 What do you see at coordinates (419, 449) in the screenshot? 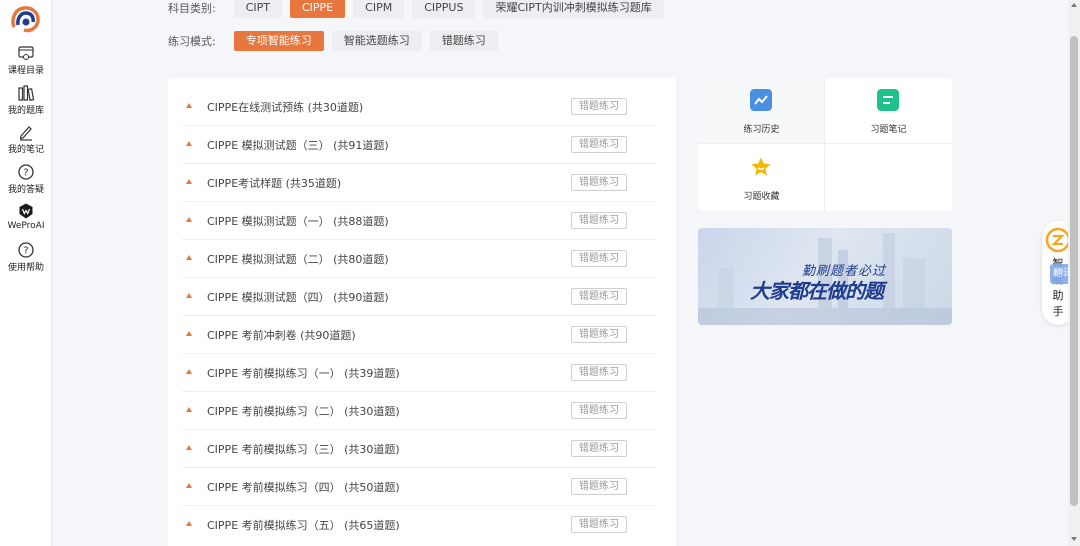
I see `list-item: CIPPE 考前模拟练习（三） (共30道题) 错题练习` at bounding box center [419, 449].